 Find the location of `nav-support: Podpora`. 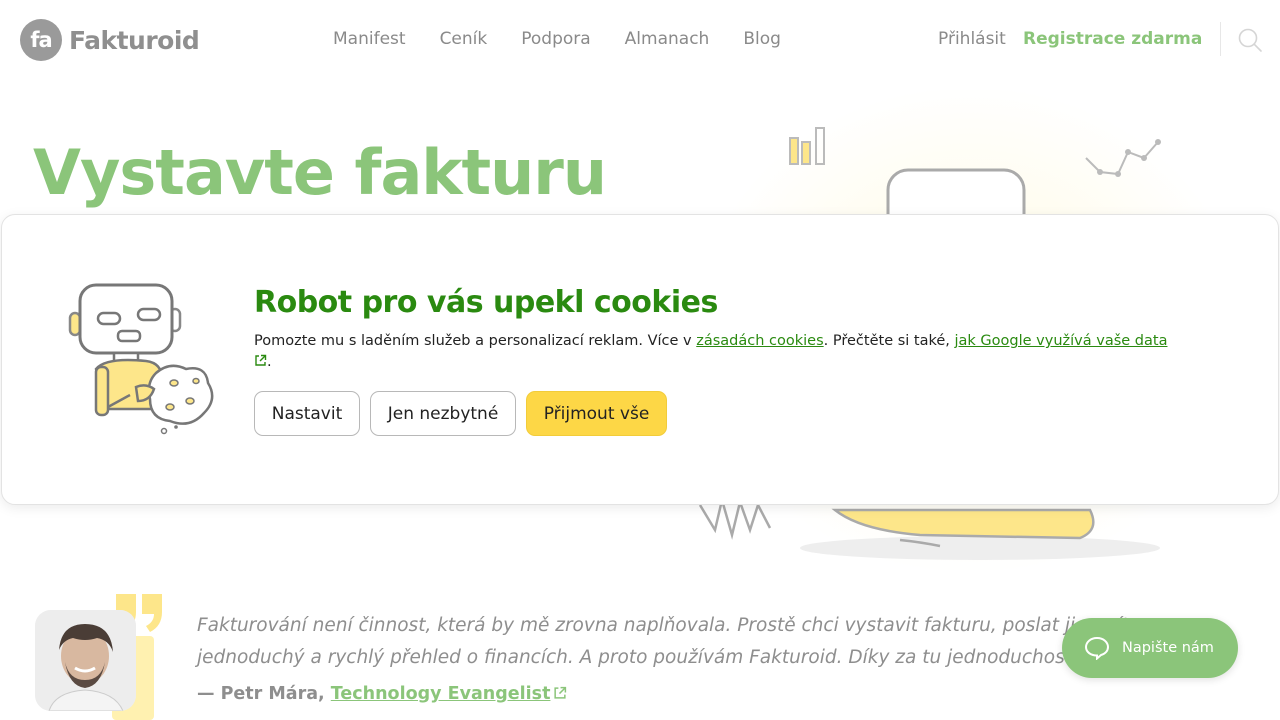

nav-support: Podpora is located at coordinates (555, 39).